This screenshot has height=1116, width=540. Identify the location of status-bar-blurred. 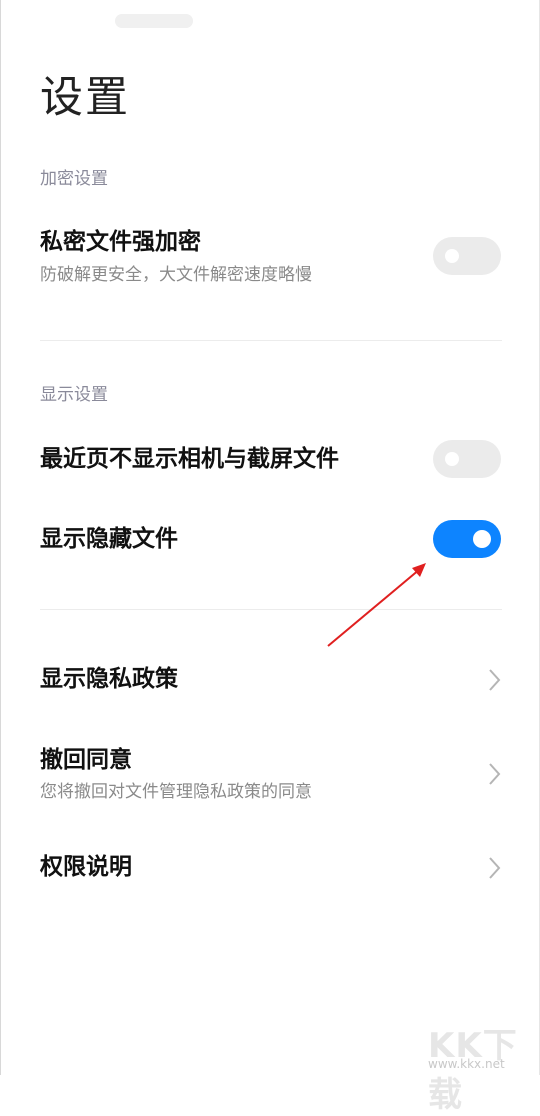
(154, 21).